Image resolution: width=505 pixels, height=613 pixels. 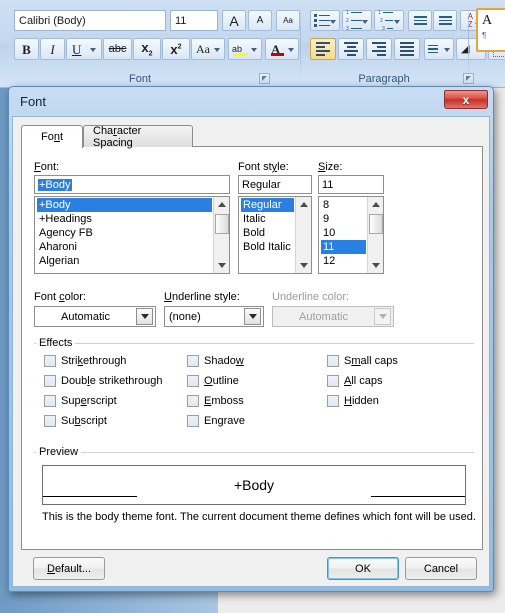 What do you see at coordinates (90, 20) in the screenshot?
I see `font-name-combo: Calibri (Body)` at bounding box center [90, 20].